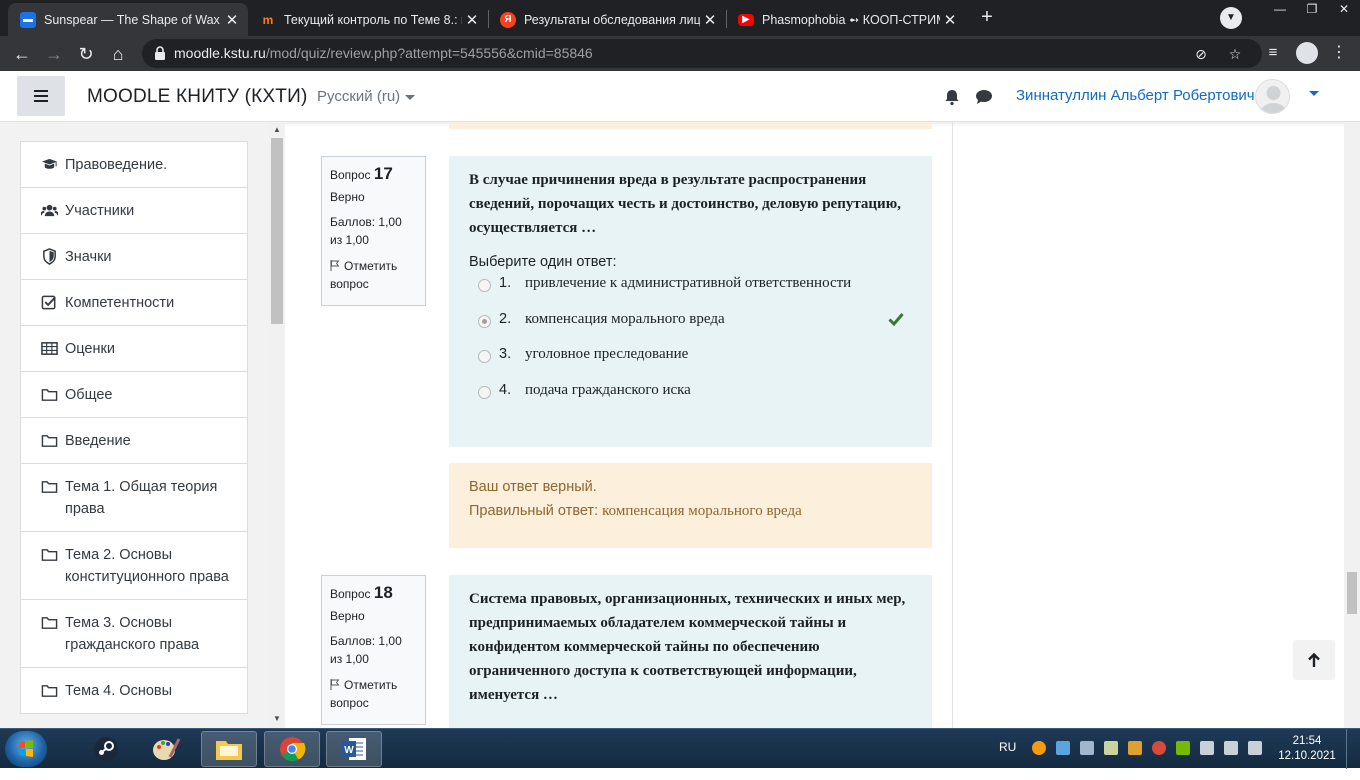 Image resolution: width=1360 pixels, height=780 pixels. I want to click on word-icon: W, so click(354, 749).